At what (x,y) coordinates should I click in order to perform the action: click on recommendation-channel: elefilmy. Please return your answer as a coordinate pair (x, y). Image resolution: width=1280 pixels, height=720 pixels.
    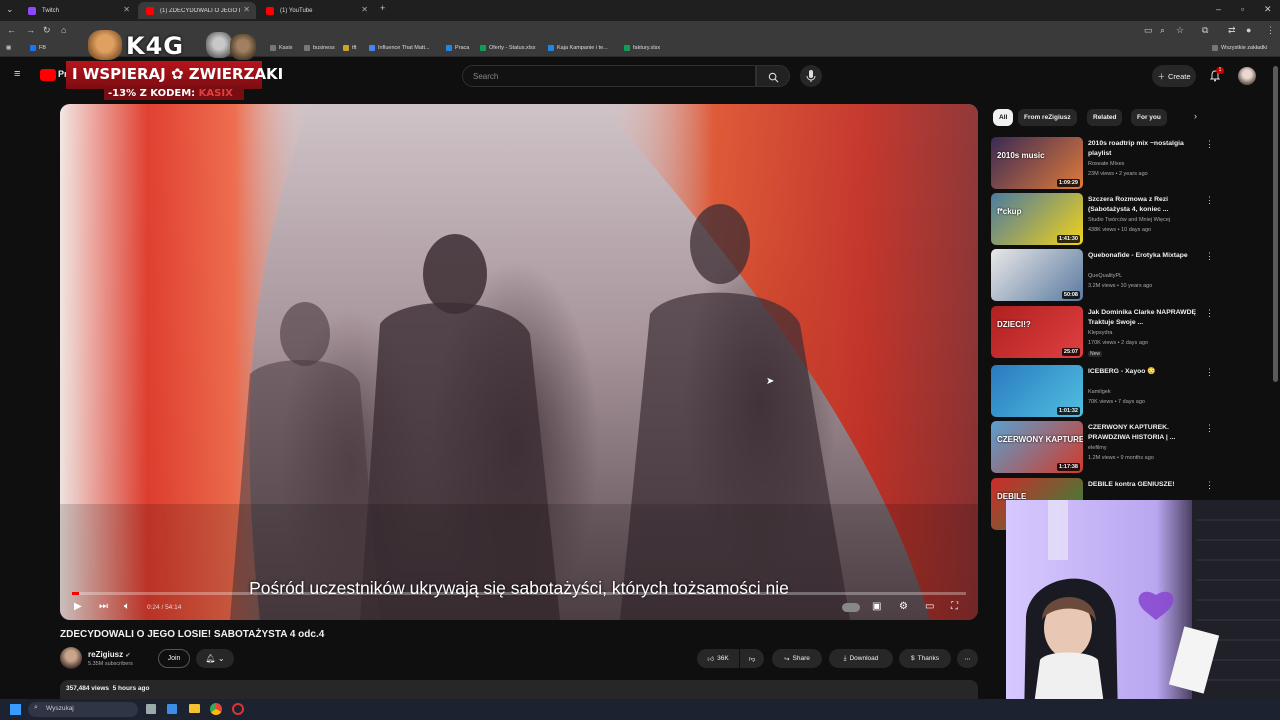
    Looking at the image, I should click on (1097, 448).